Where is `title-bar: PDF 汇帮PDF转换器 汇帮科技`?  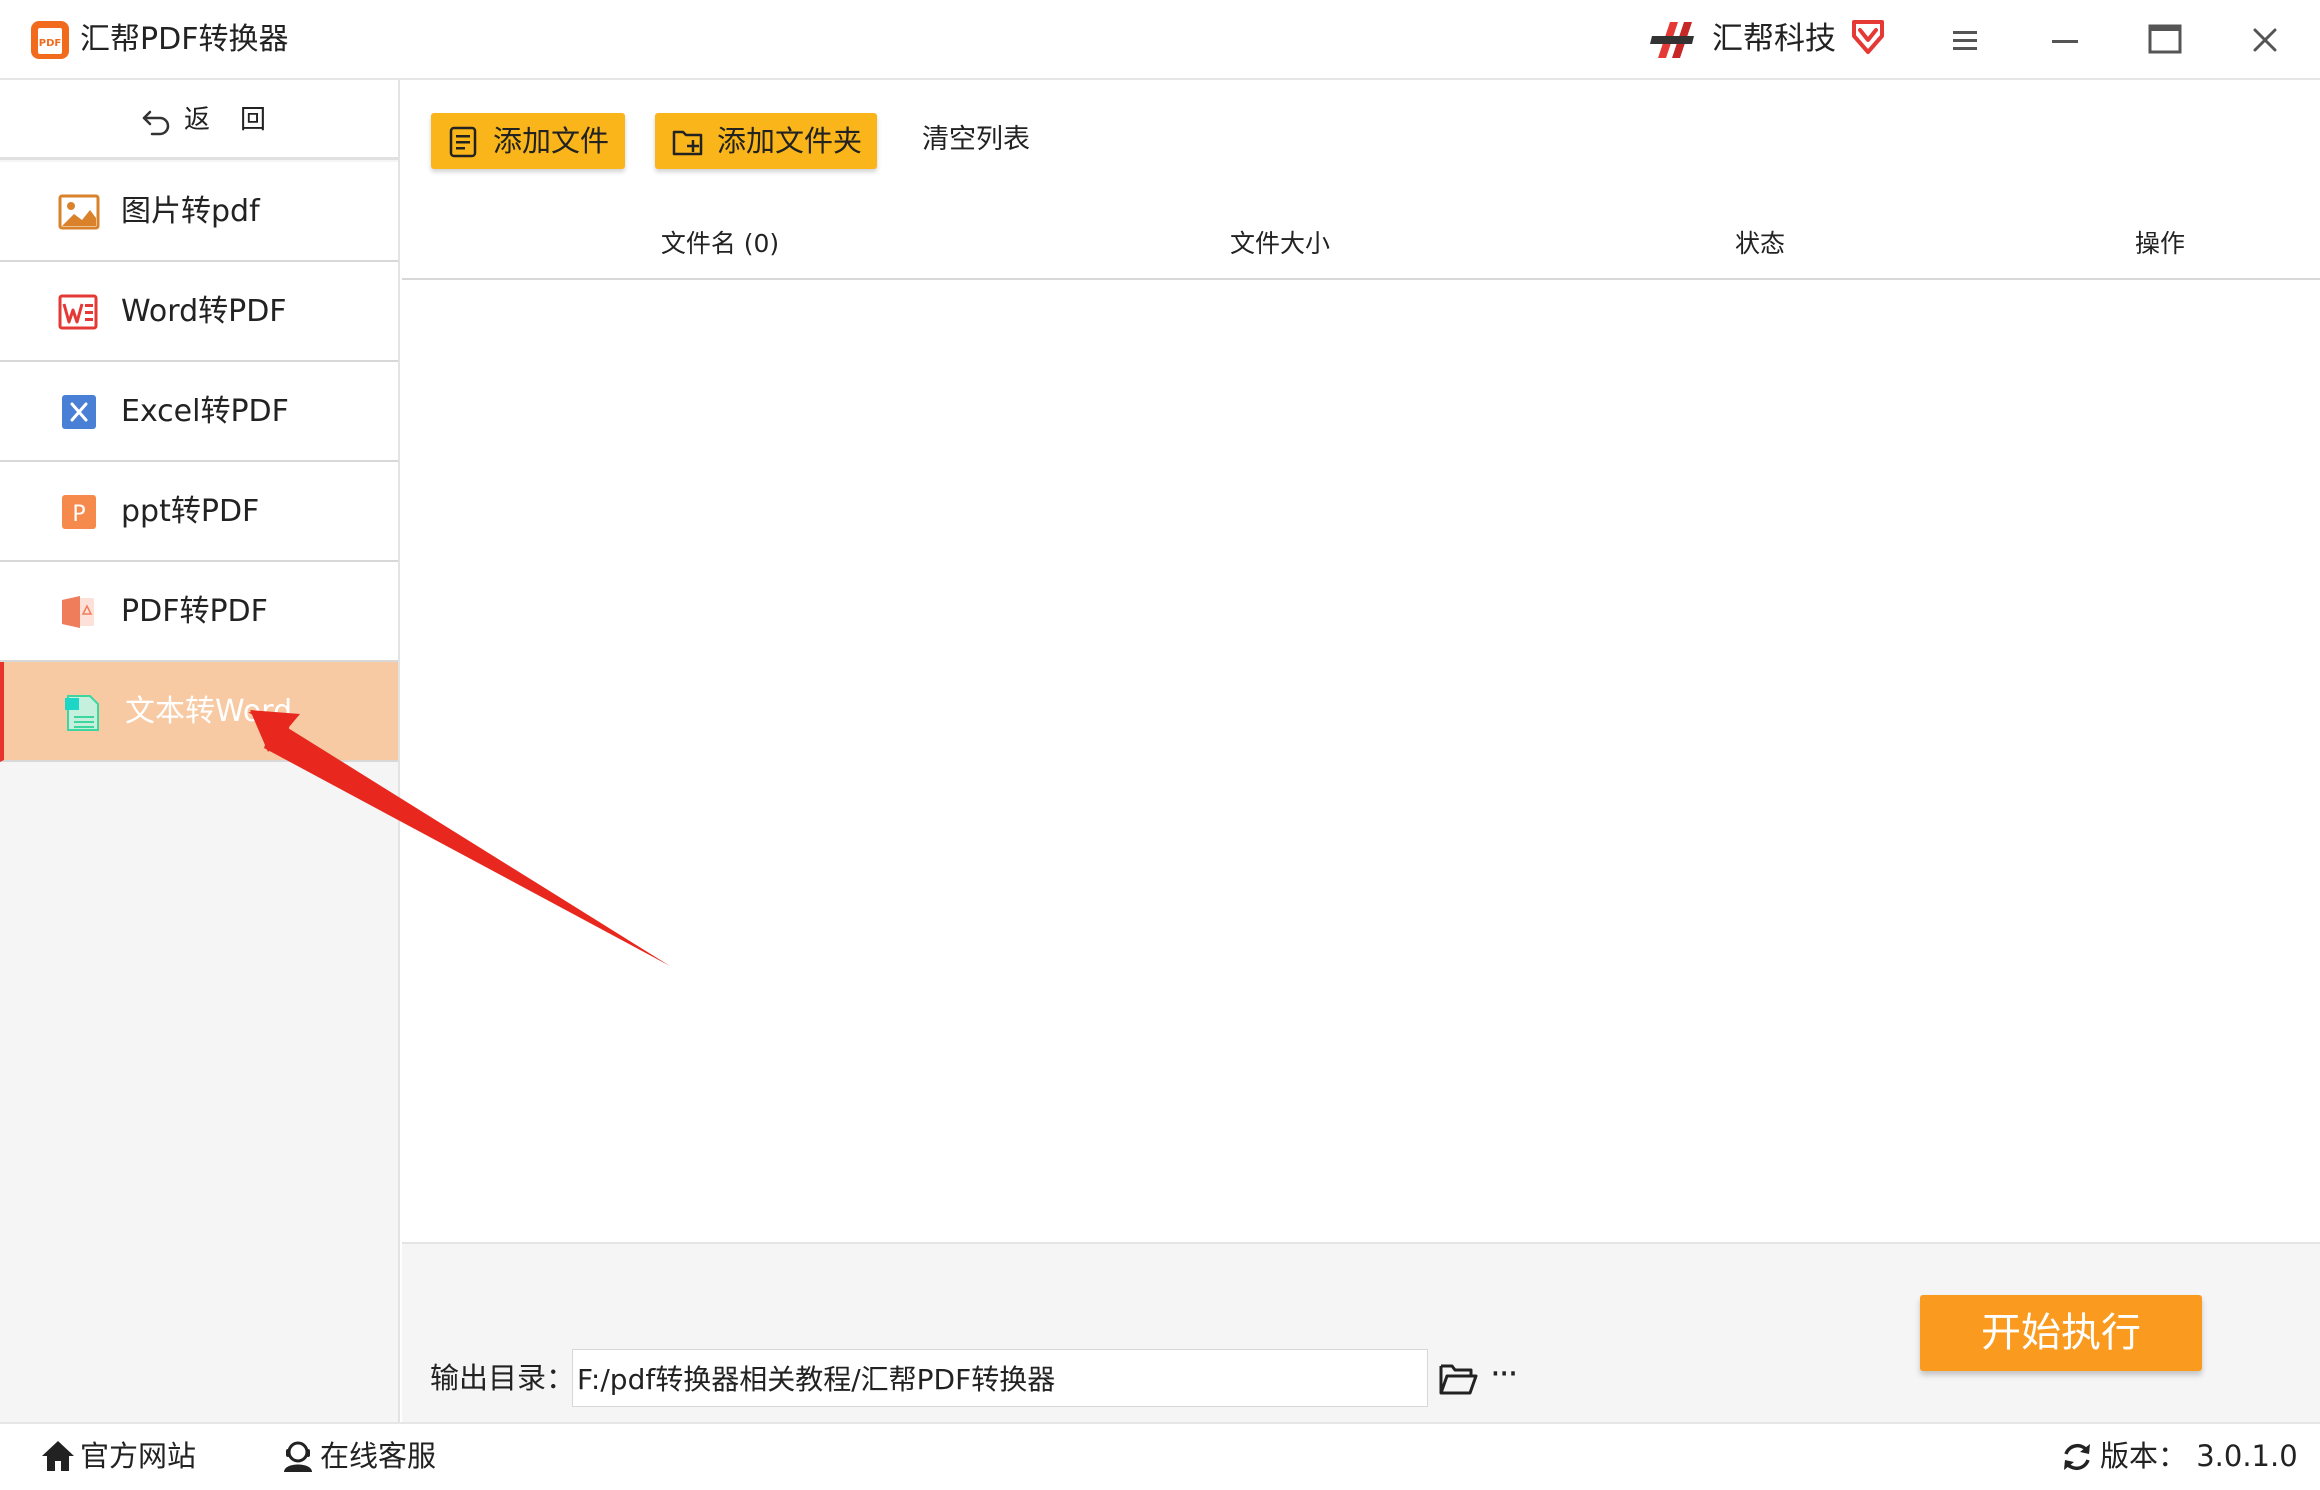 title-bar: PDF 汇帮PDF转换器 汇帮科技 is located at coordinates (1160, 40).